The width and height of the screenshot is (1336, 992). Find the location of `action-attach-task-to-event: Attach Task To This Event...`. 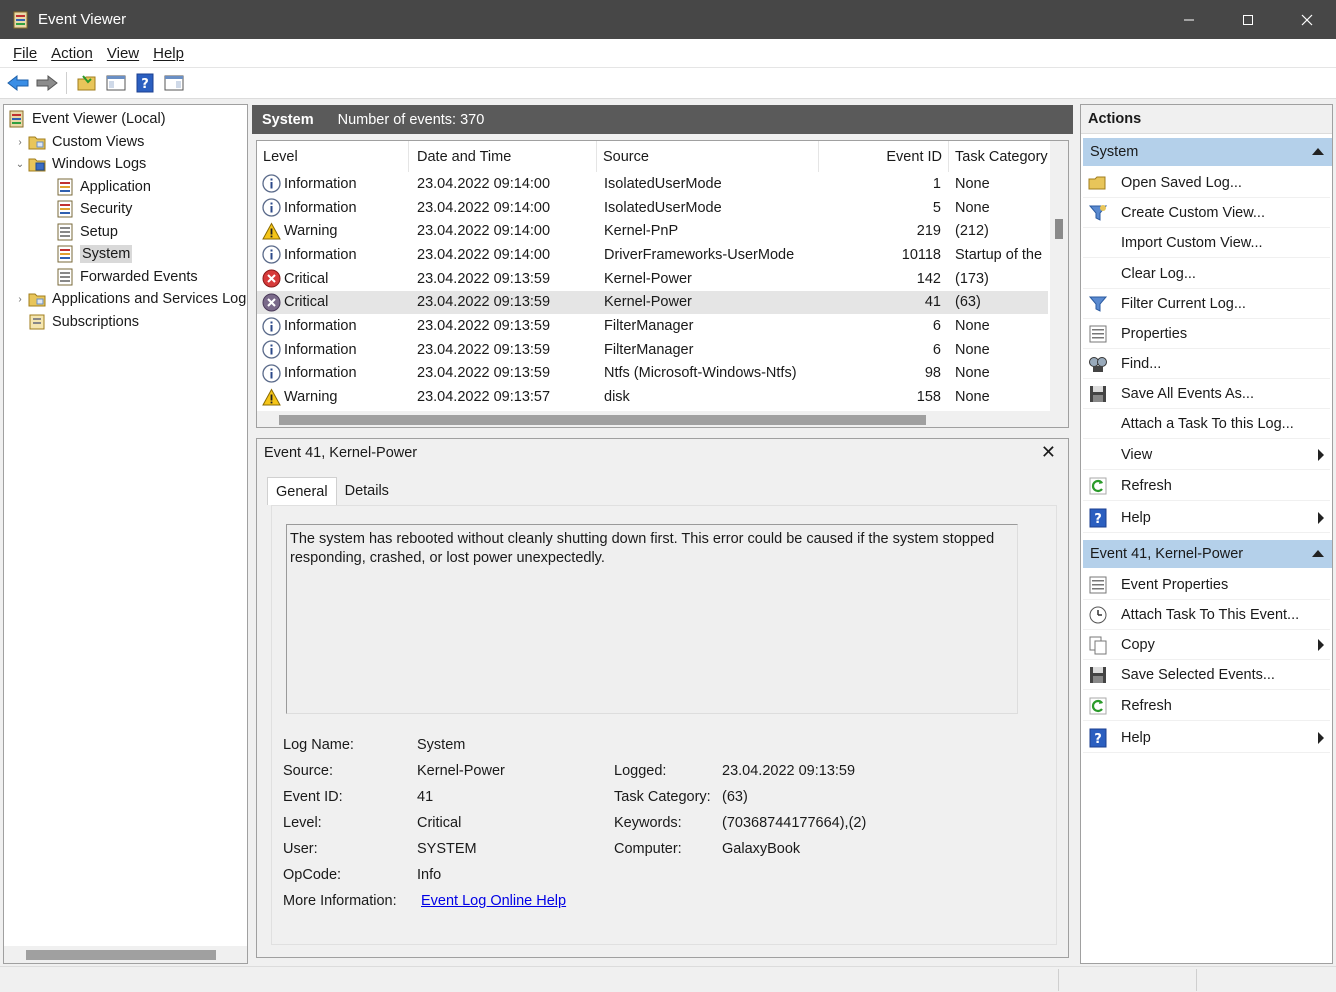

action-attach-task-to-event: Attach Task To This Event... is located at coordinates (1206, 615).